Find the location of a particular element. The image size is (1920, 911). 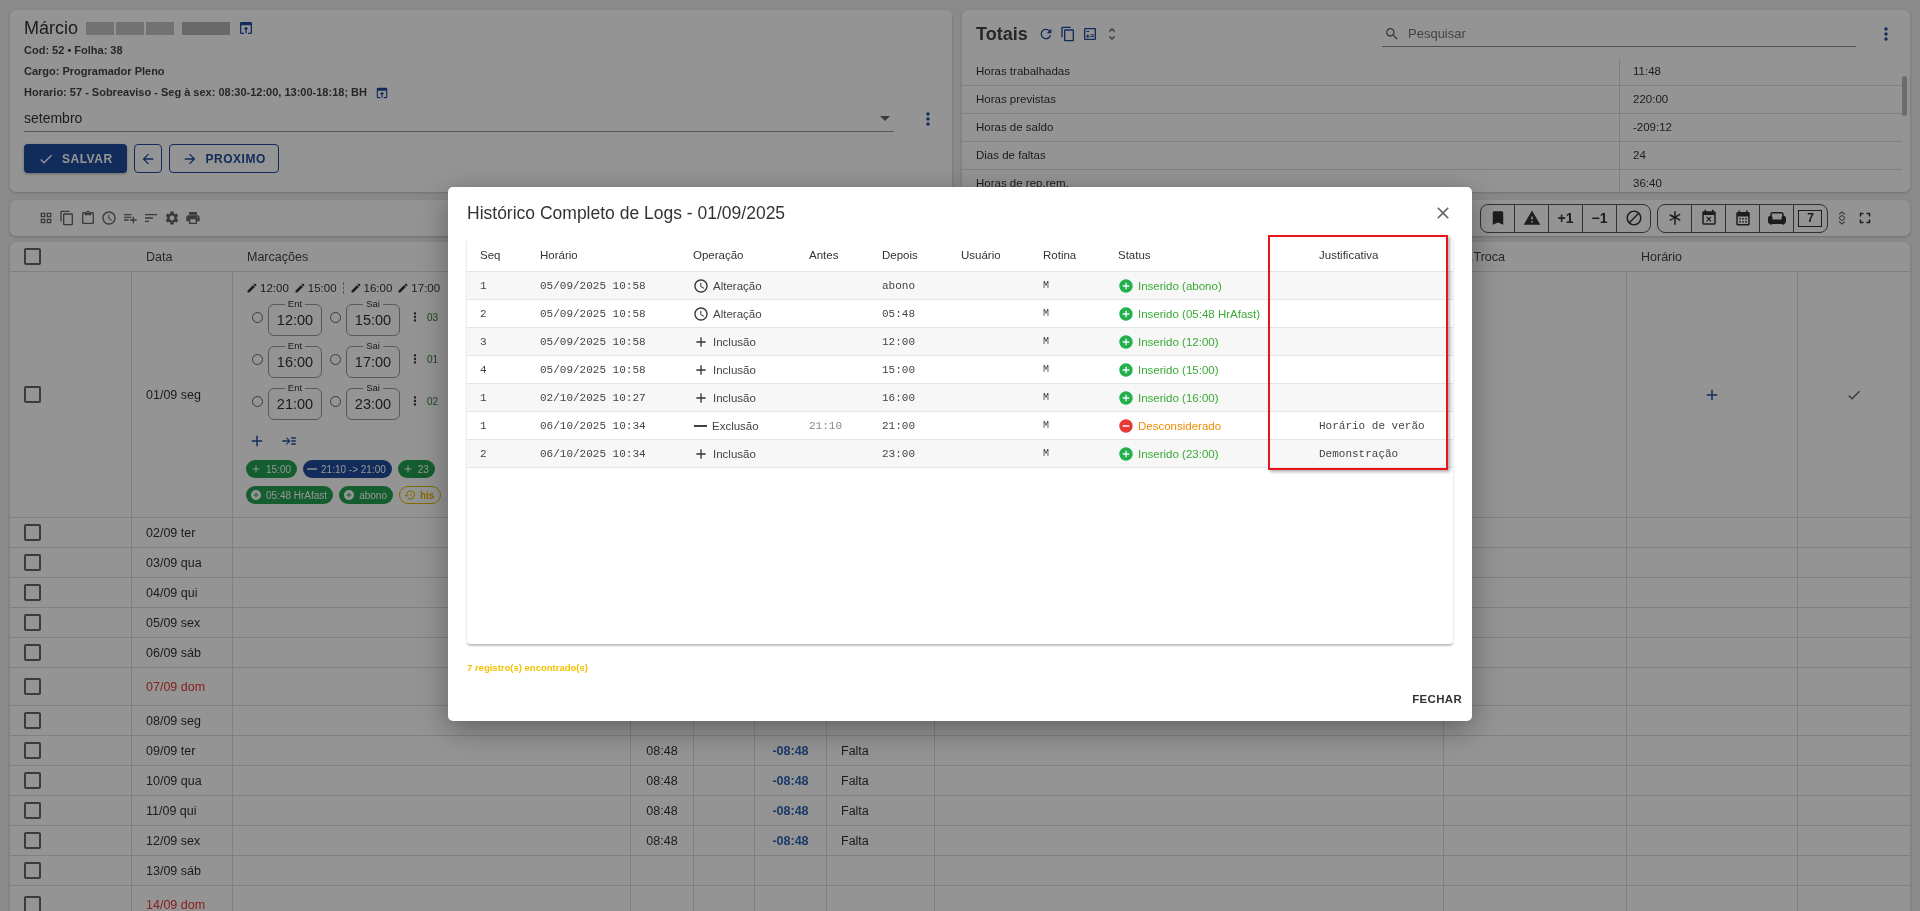

totals-label: Horas de saldo is located at coordinates (1291, 127).